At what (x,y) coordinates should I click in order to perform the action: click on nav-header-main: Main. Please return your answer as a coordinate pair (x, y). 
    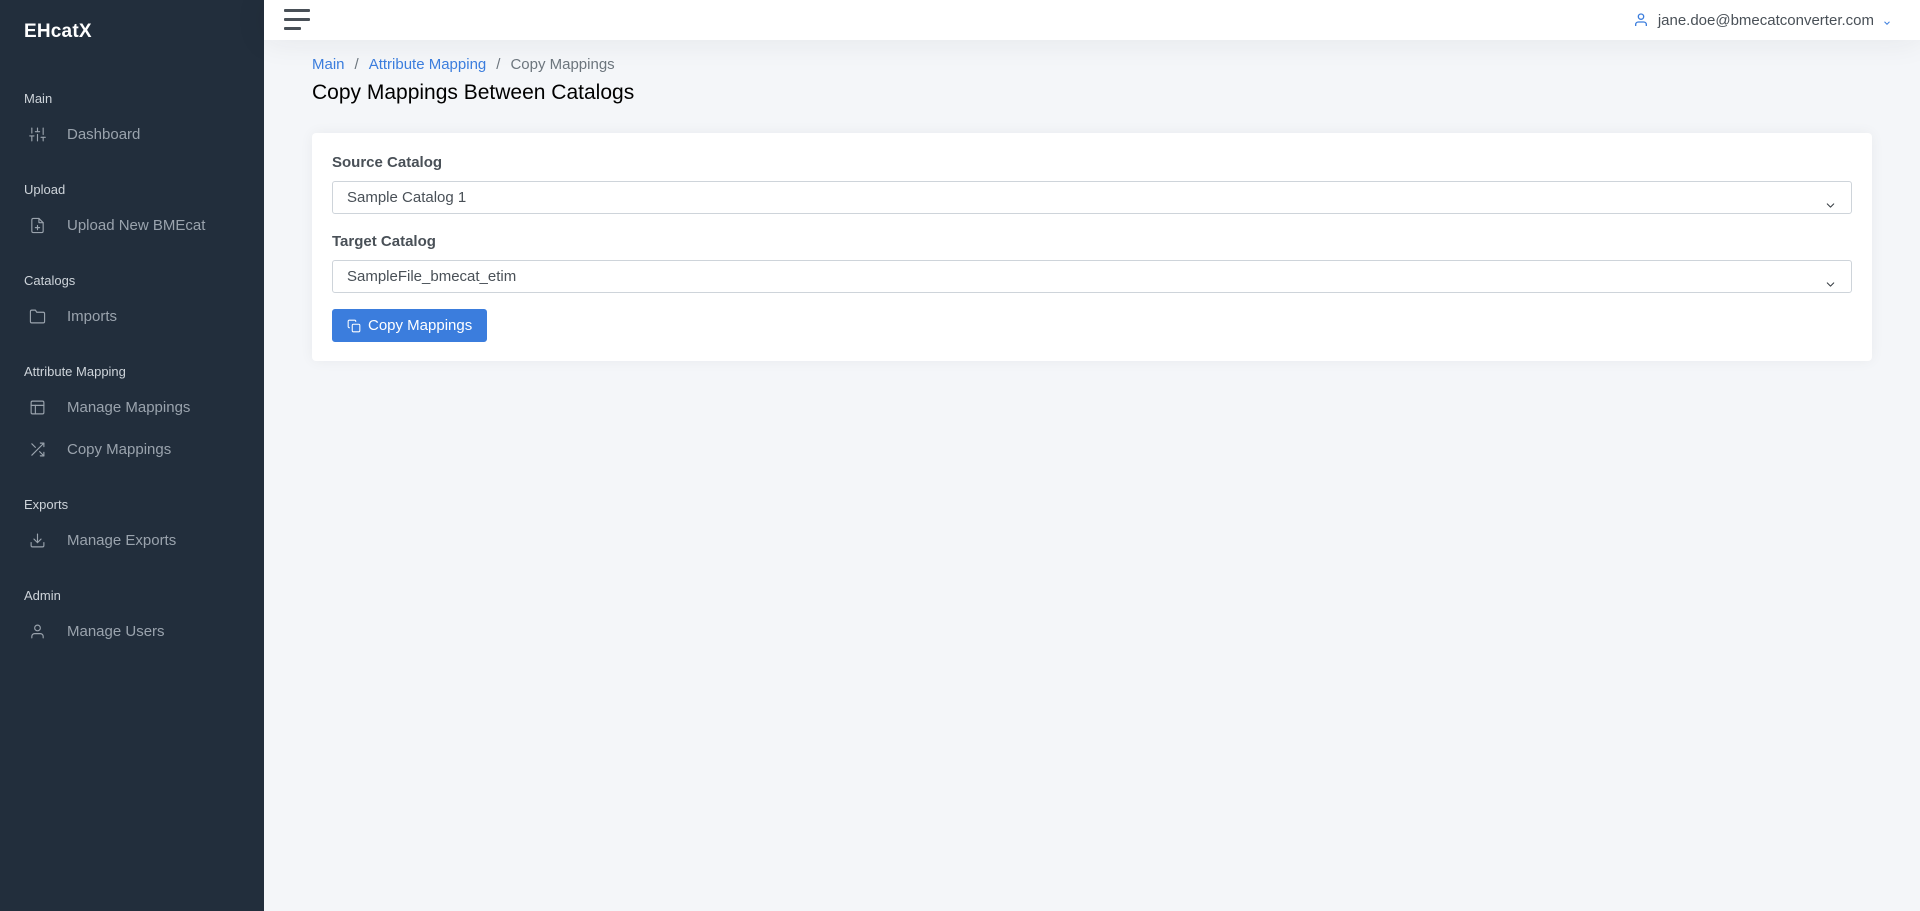
    Looking at the image, I should click on (38, 98).